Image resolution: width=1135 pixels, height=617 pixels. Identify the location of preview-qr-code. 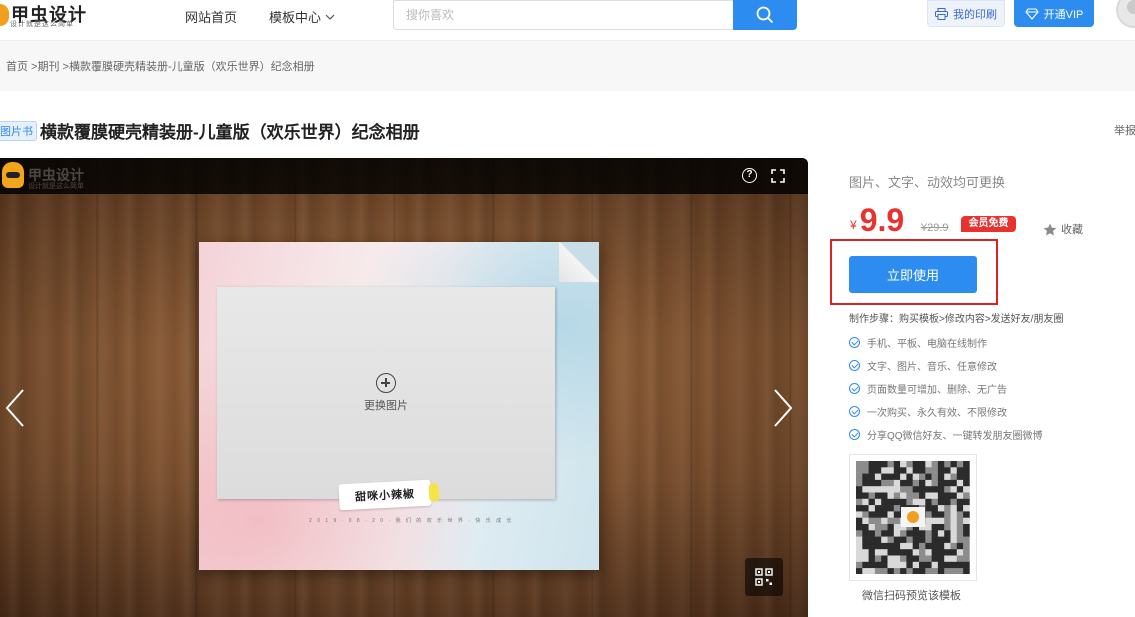
(913, 517).